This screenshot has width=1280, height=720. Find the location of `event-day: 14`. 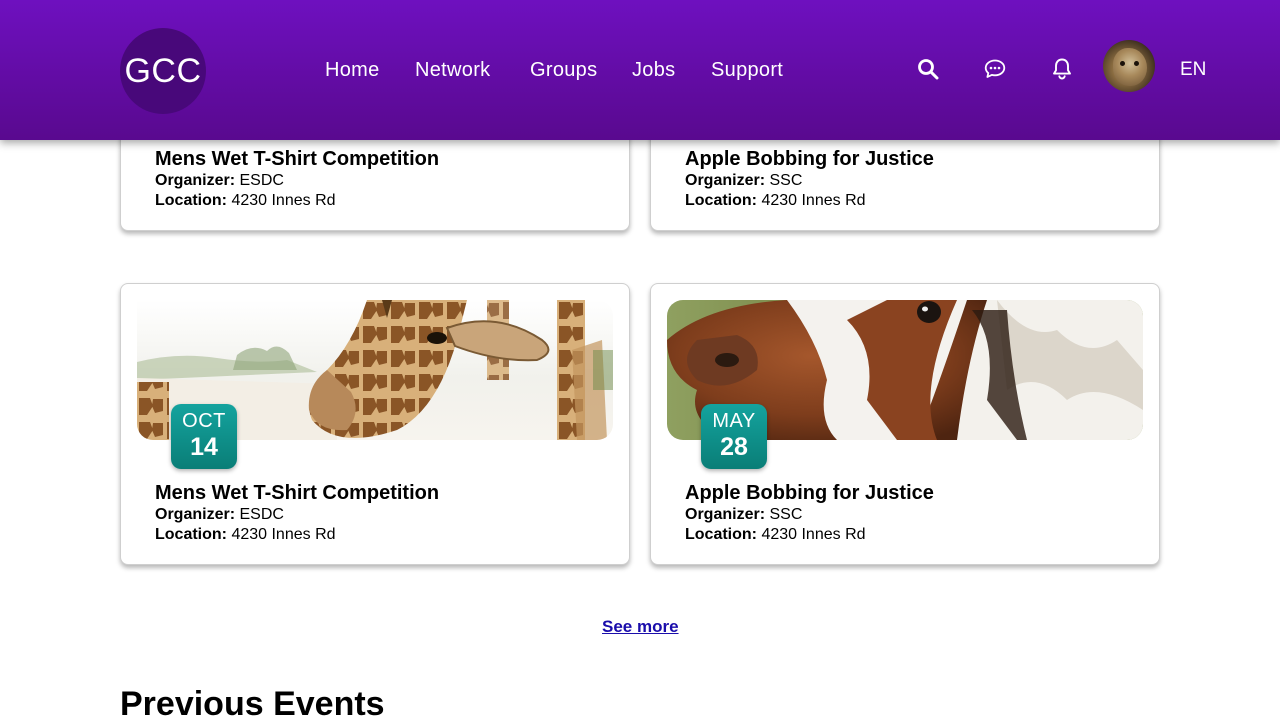

event-day: 14 is located at coordinates (204, 447).